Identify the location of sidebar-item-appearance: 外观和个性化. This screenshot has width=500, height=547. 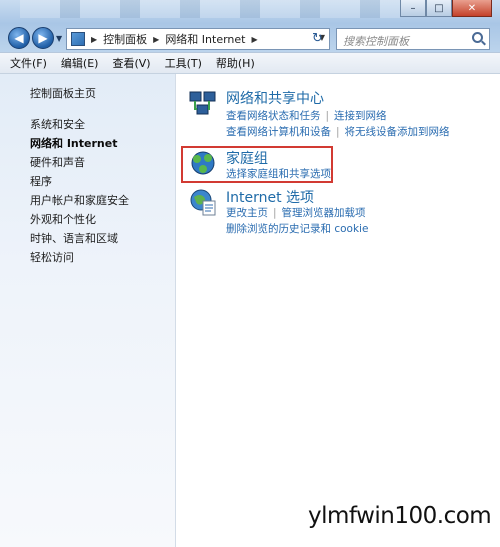
(102, 219).